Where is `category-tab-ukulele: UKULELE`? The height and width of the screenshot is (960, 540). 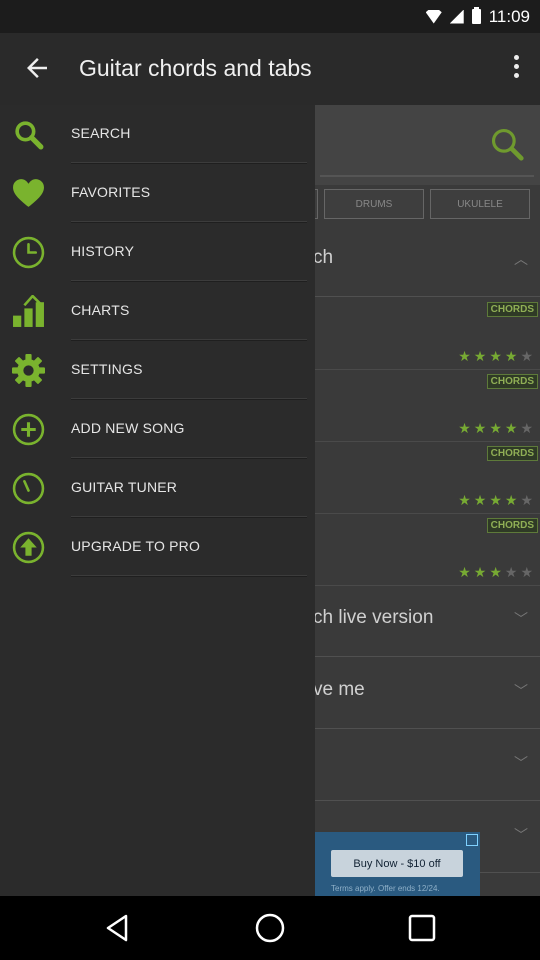 category-tab-ukulele: UKULELE is located at coordinates (480, 204).